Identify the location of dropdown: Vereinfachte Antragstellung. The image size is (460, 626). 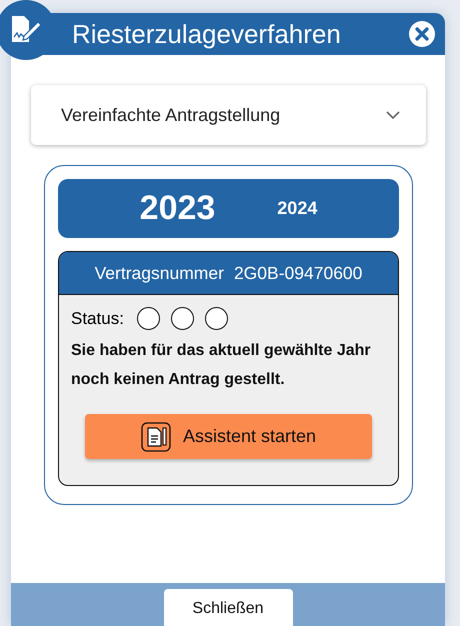
(228, 115).